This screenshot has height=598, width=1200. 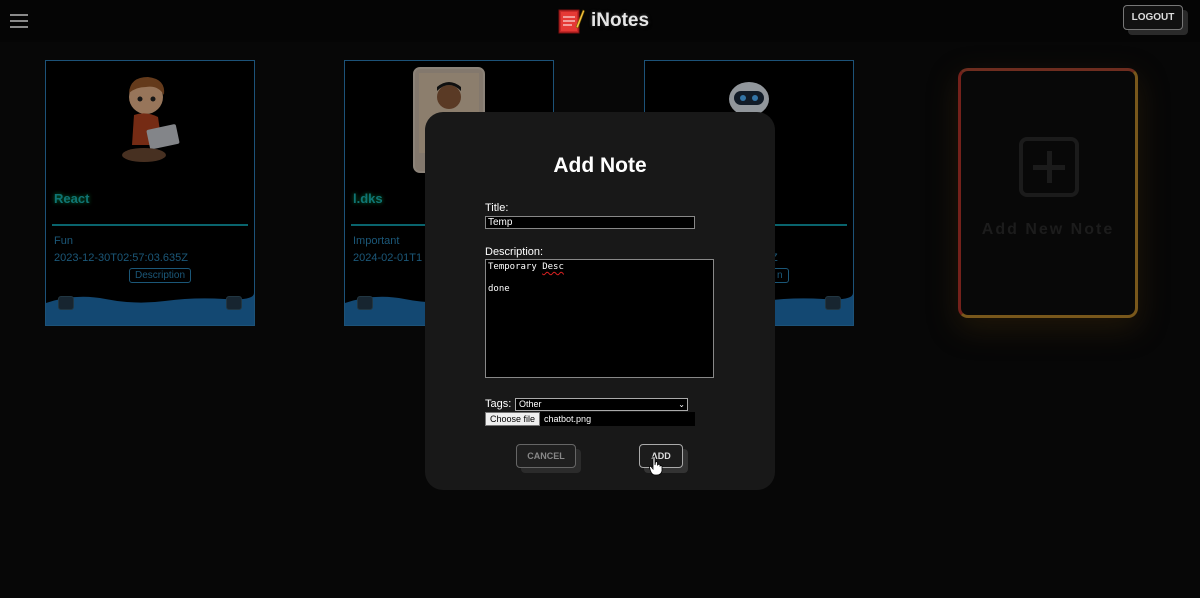 What do you see at coordinates (568, 419) in the screenshot?
I see `file-name: chatbot.png` at bounding box center [568, 419].